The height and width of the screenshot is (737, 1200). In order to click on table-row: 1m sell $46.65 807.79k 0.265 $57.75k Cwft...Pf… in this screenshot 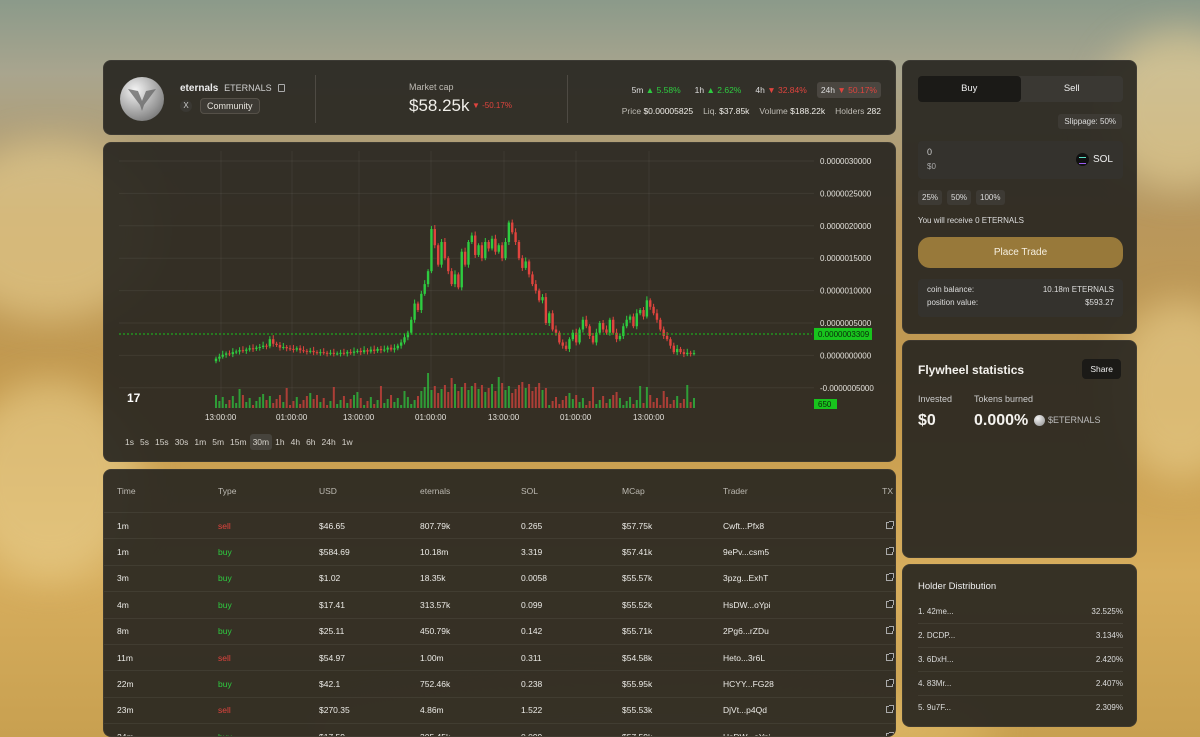, I will do `click(499, 525)`.